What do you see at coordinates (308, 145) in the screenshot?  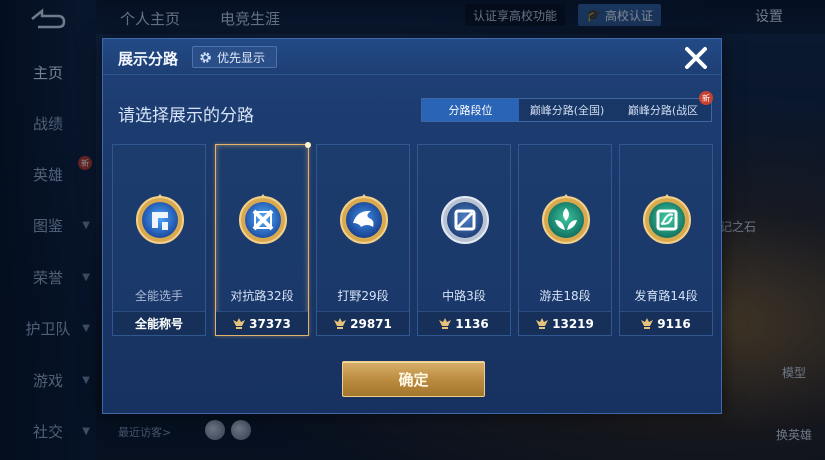 I see `selection-corner-icon` at bounding box center [308, 145].